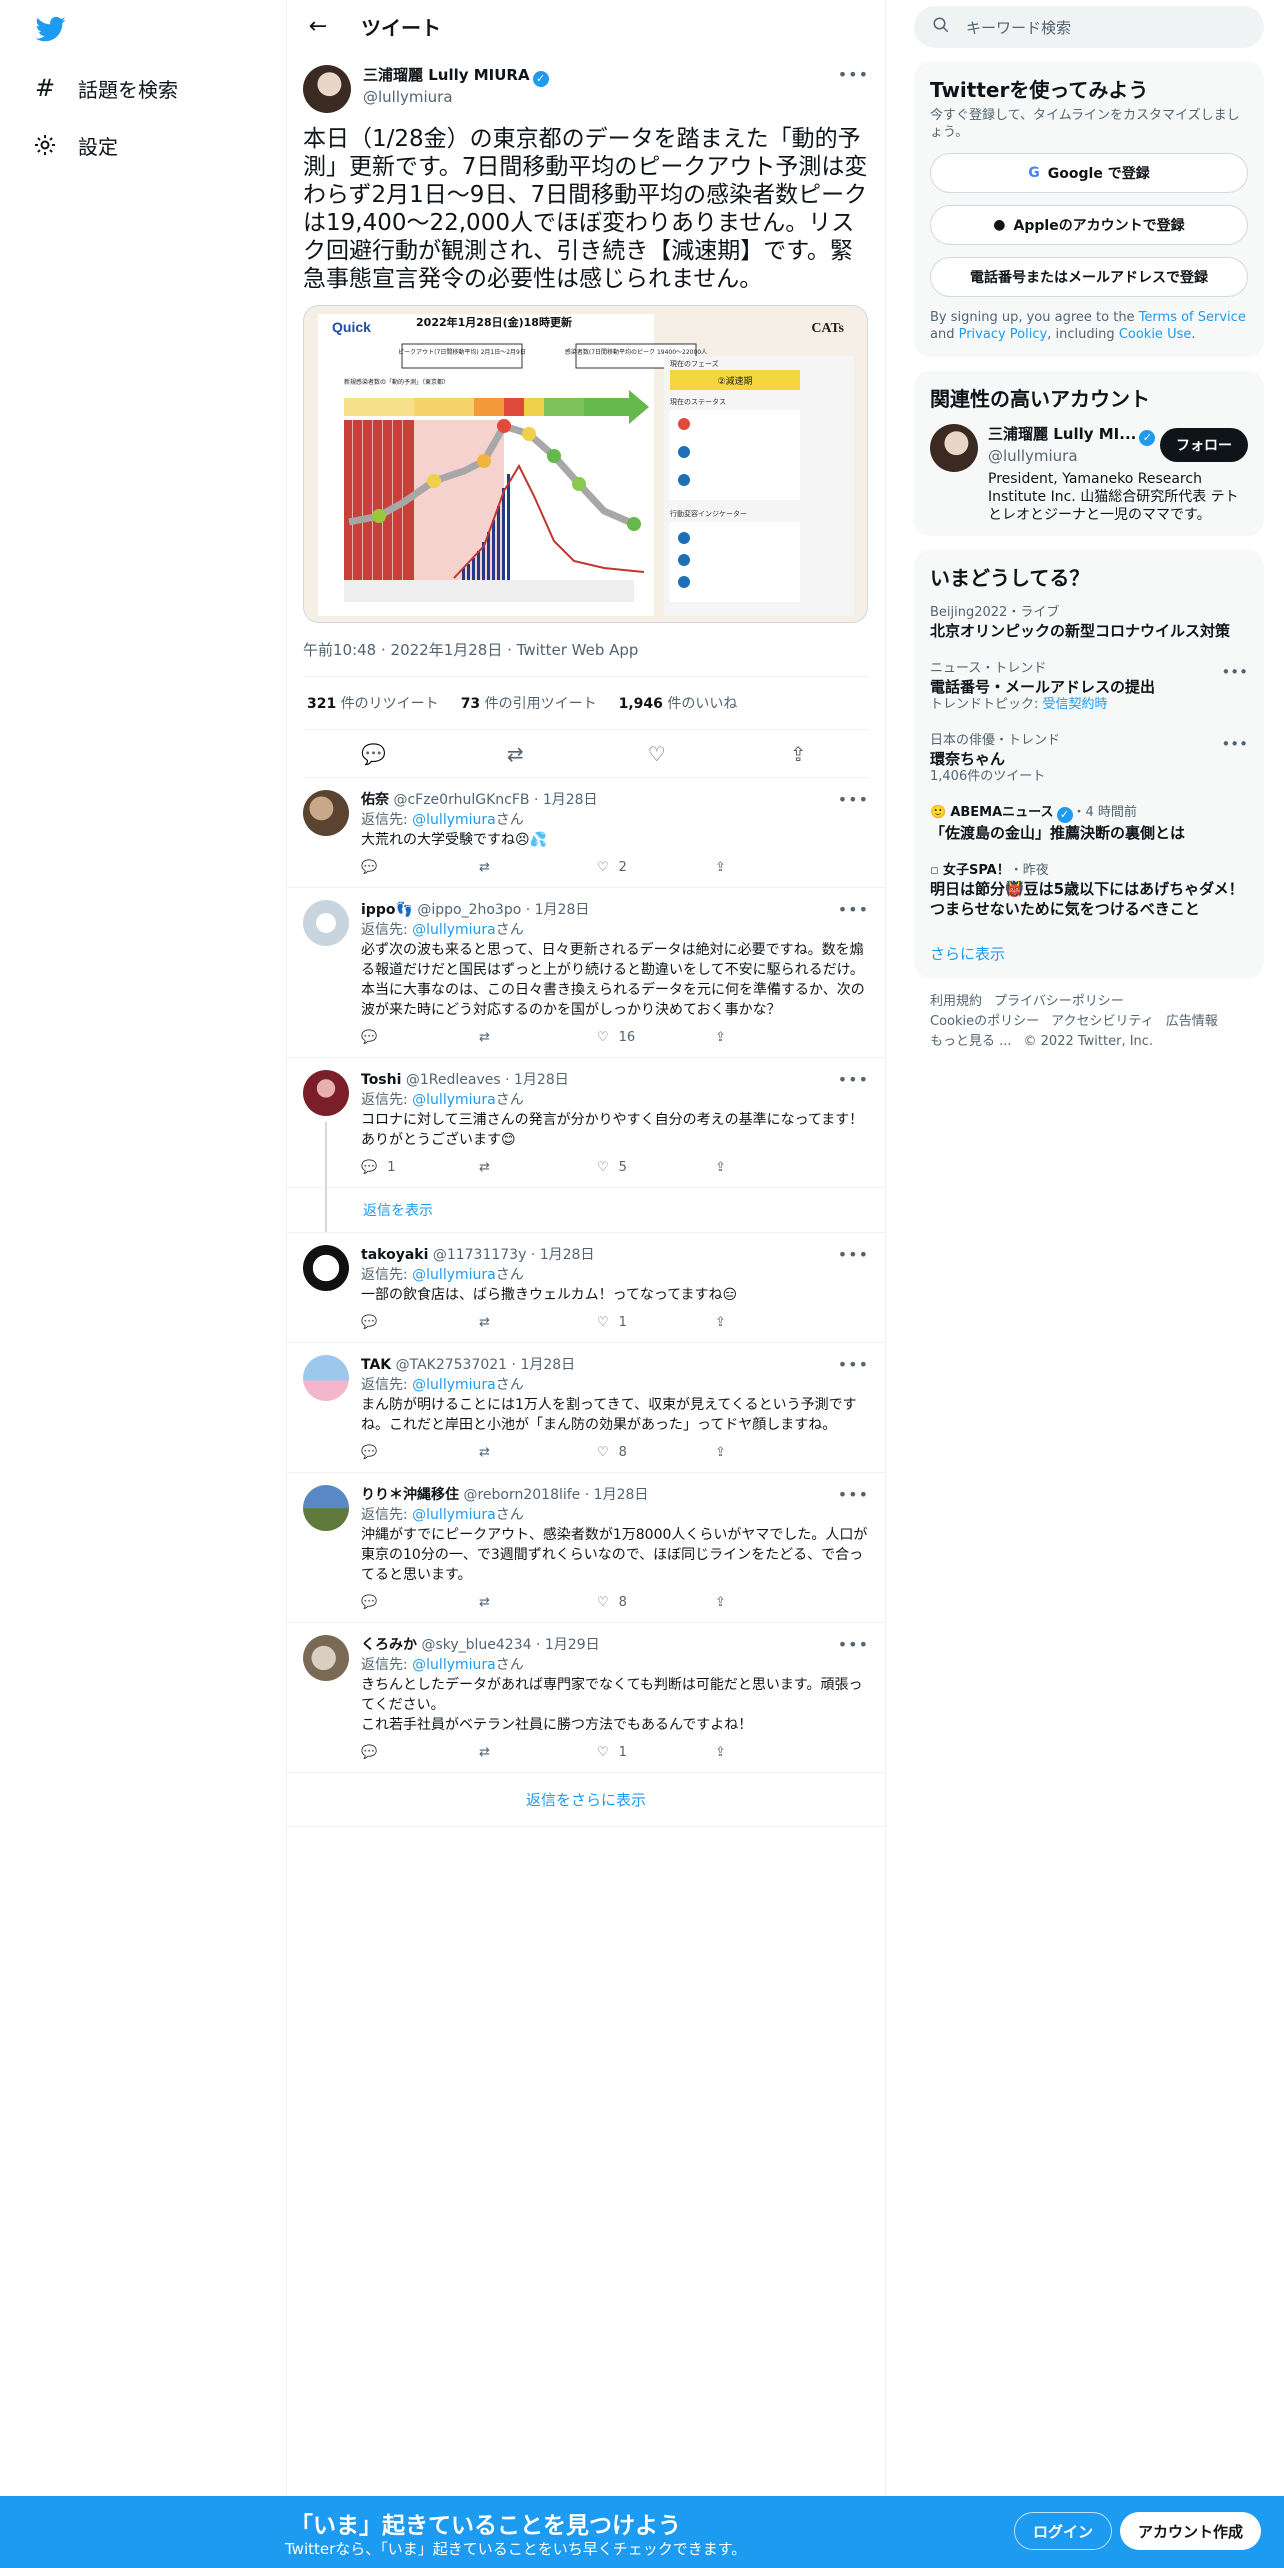 The height and width of the screenshot is (2568, 1284). Describe the element at coordinates (1089, 277) in the screenshot. I see `phone-signup-button: 電話番号またはメールアドレスで登録` at that location.